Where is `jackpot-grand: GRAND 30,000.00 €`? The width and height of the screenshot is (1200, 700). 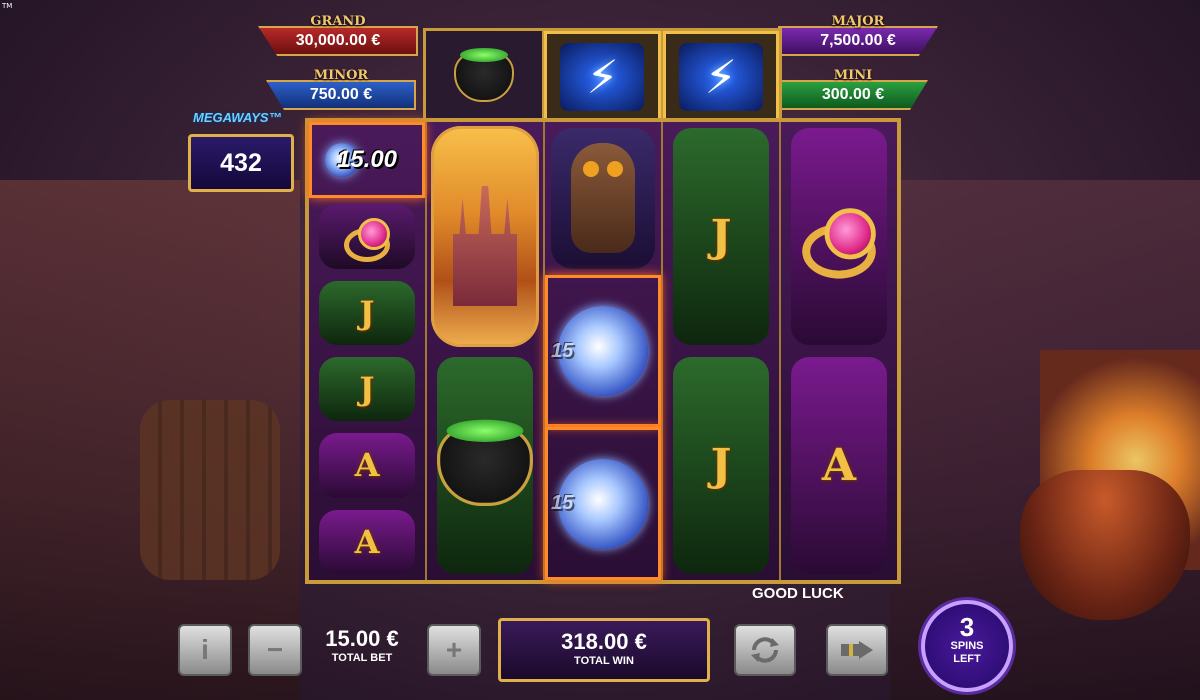
jackpot-grand: GRAND 30,000.00 € is located at coordinates (338, 35).